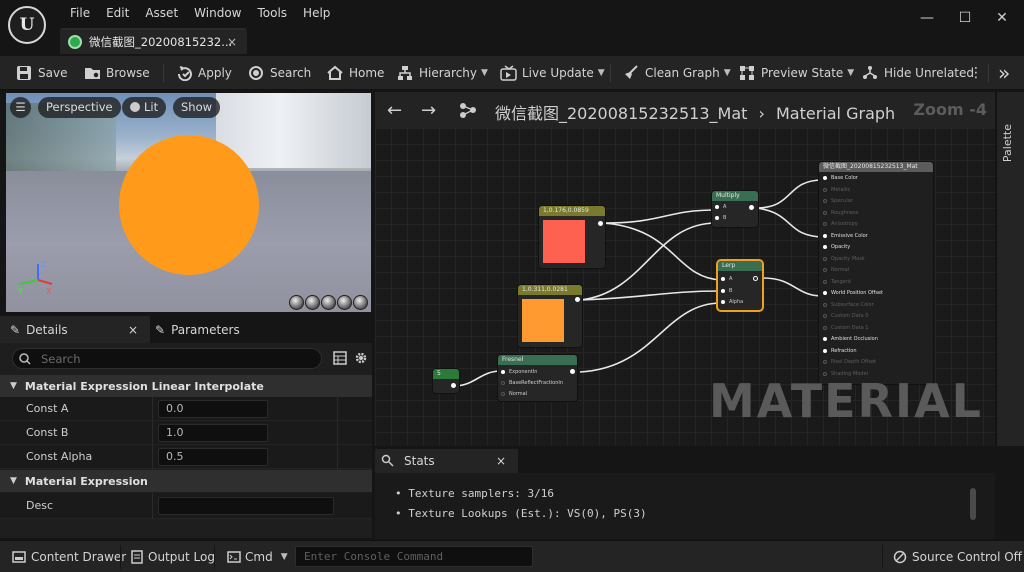  What do you see at coordinates (446, 381) in the screenshot?
I see `scalar-node: 5` at bounding box center [446, 381].